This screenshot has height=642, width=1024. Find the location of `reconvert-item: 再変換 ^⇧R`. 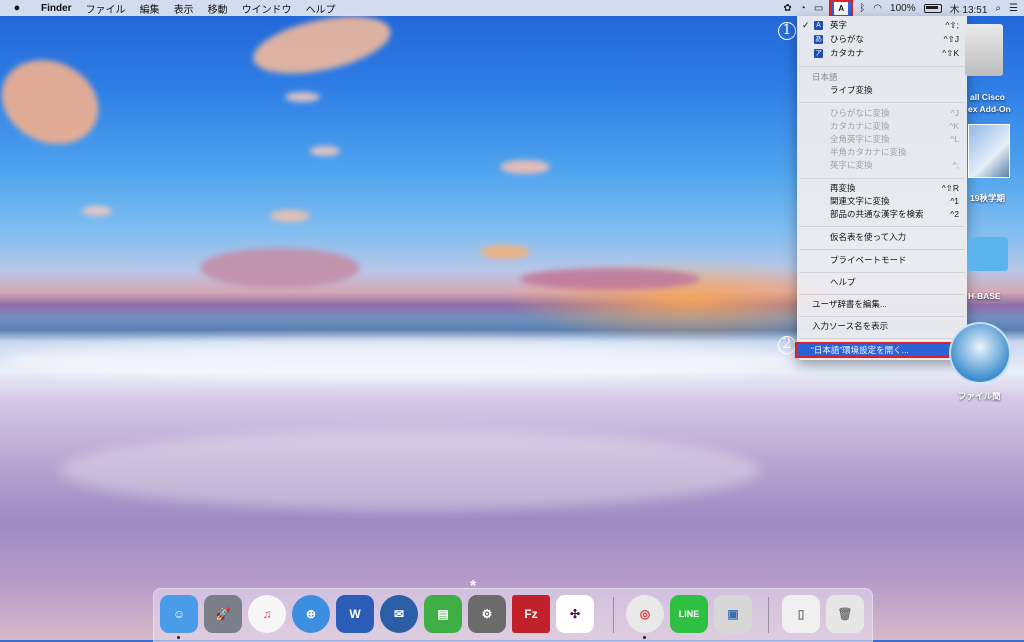

reconvert-item: 再変換 ^⇧R is located at coordinates (882, 188).